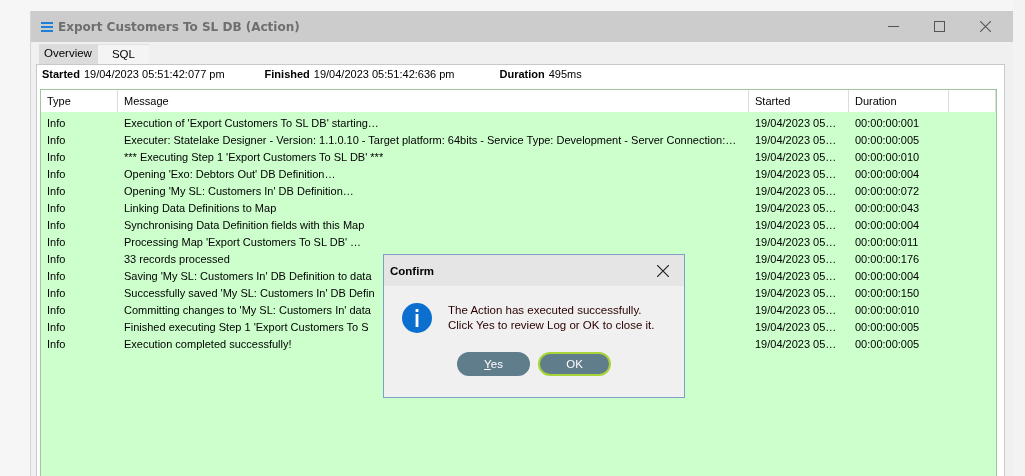 The height and width of the screenshot is (476, 1025). What do you see at coordinates (412, 270) in the screenshot?
I see `dialog-title: Confirm` at bounding box center [412, 270].